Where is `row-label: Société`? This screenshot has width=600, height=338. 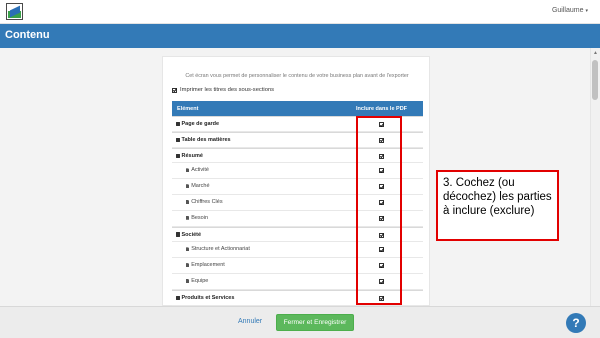 row-label: Société is located at coordinates (188, 235).